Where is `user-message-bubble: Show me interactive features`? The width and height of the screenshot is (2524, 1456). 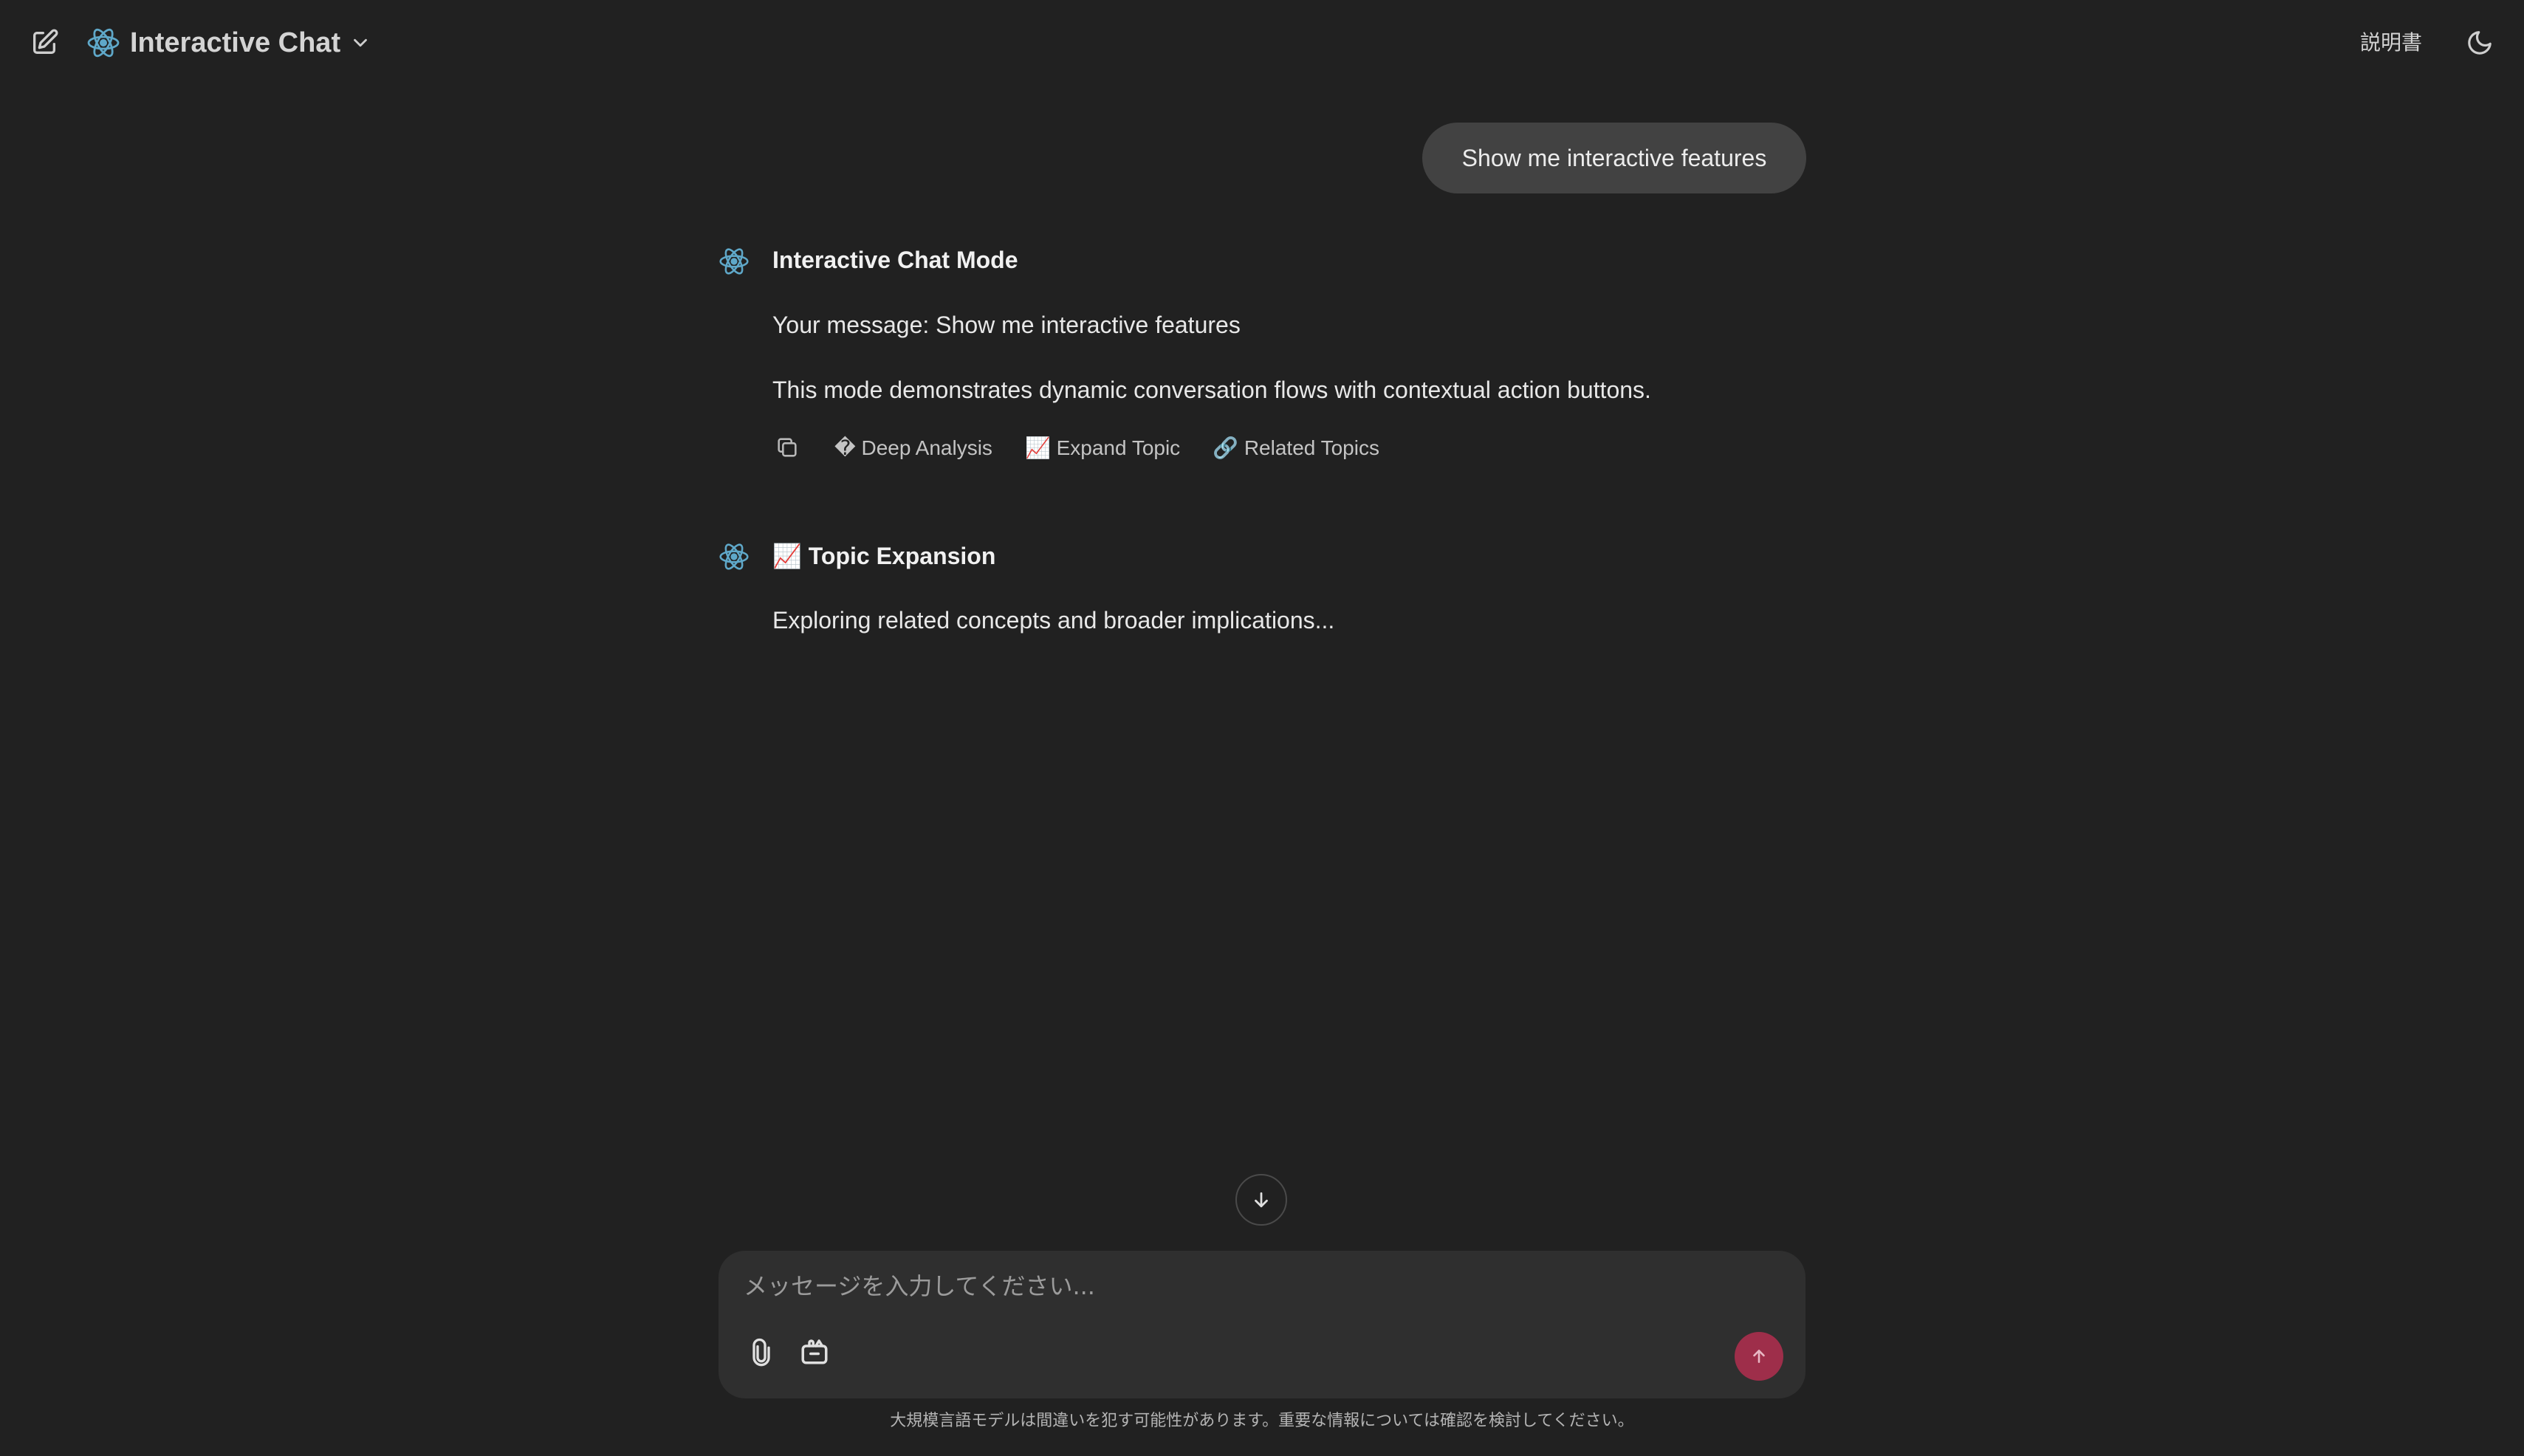 user-message-bubble: Show me interactive features is located at coordinates (1614, 158).